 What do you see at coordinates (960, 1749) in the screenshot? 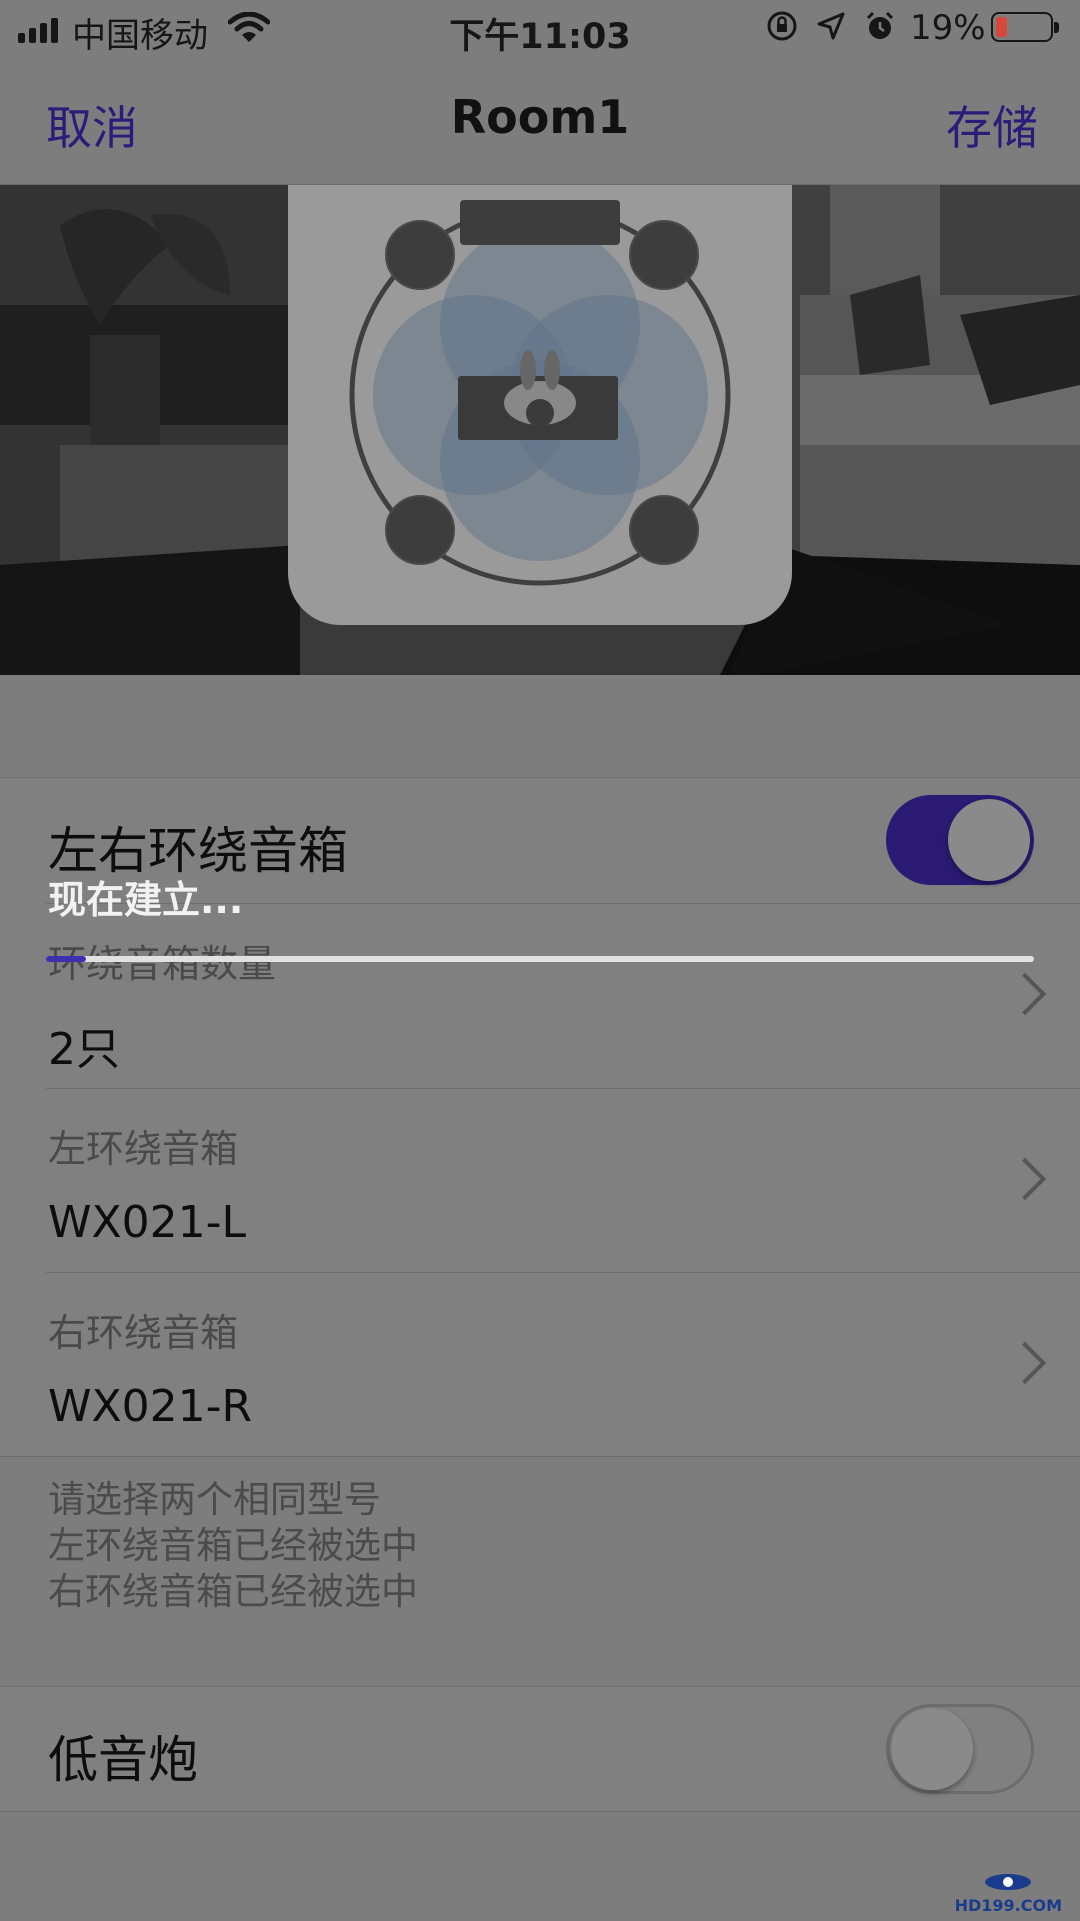
I see `subwoofer-toggle` at bounding box center [960, 1749].